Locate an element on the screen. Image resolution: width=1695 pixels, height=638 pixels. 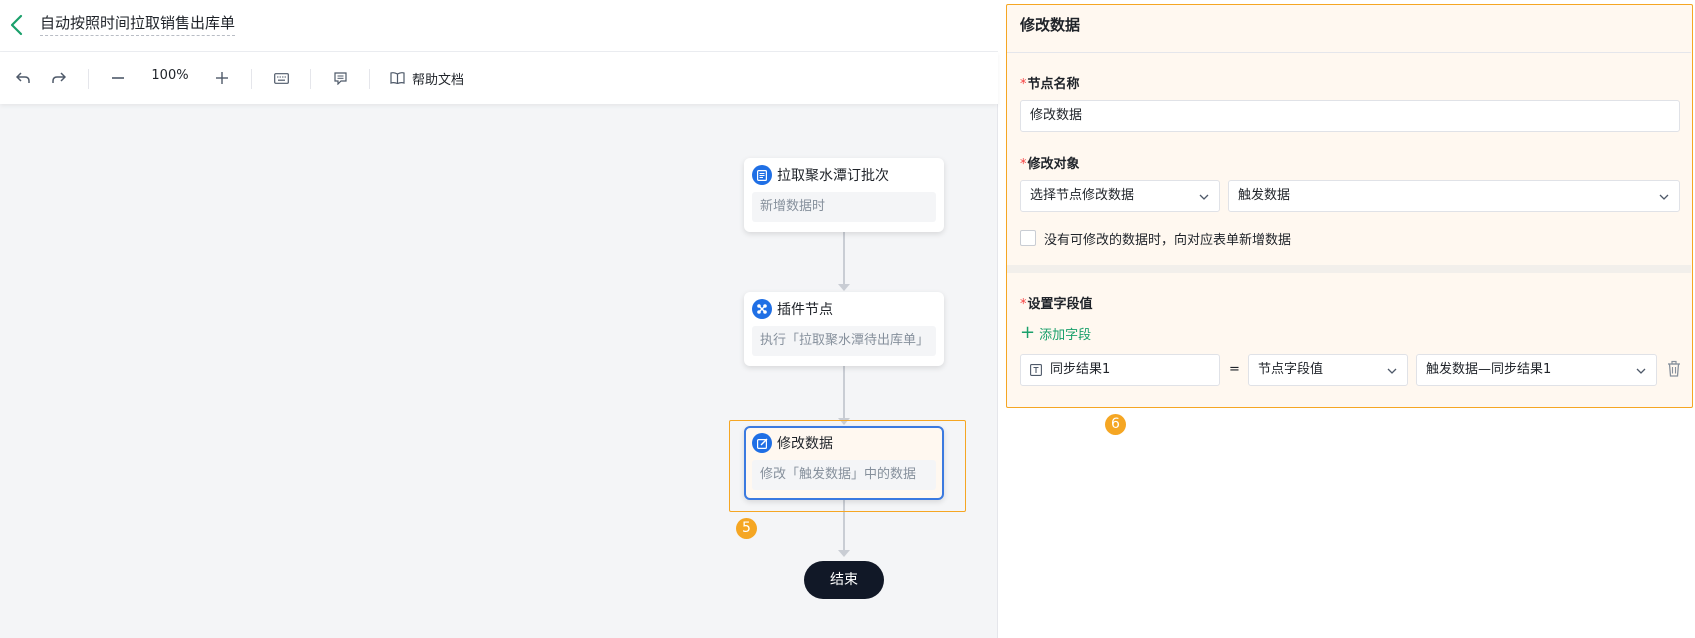
add-field-button: + 添加字段 is located at coordinates (1055, 333).